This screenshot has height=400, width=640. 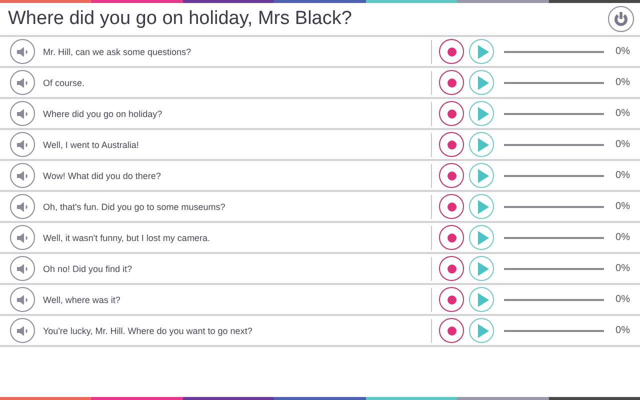 What do you see at coordinates (148, 331) in the screenshot?
I see `dialogue-line: You're lucky, Mr. Hill. Where do you want to go next?` at bounding box center [148, 331].